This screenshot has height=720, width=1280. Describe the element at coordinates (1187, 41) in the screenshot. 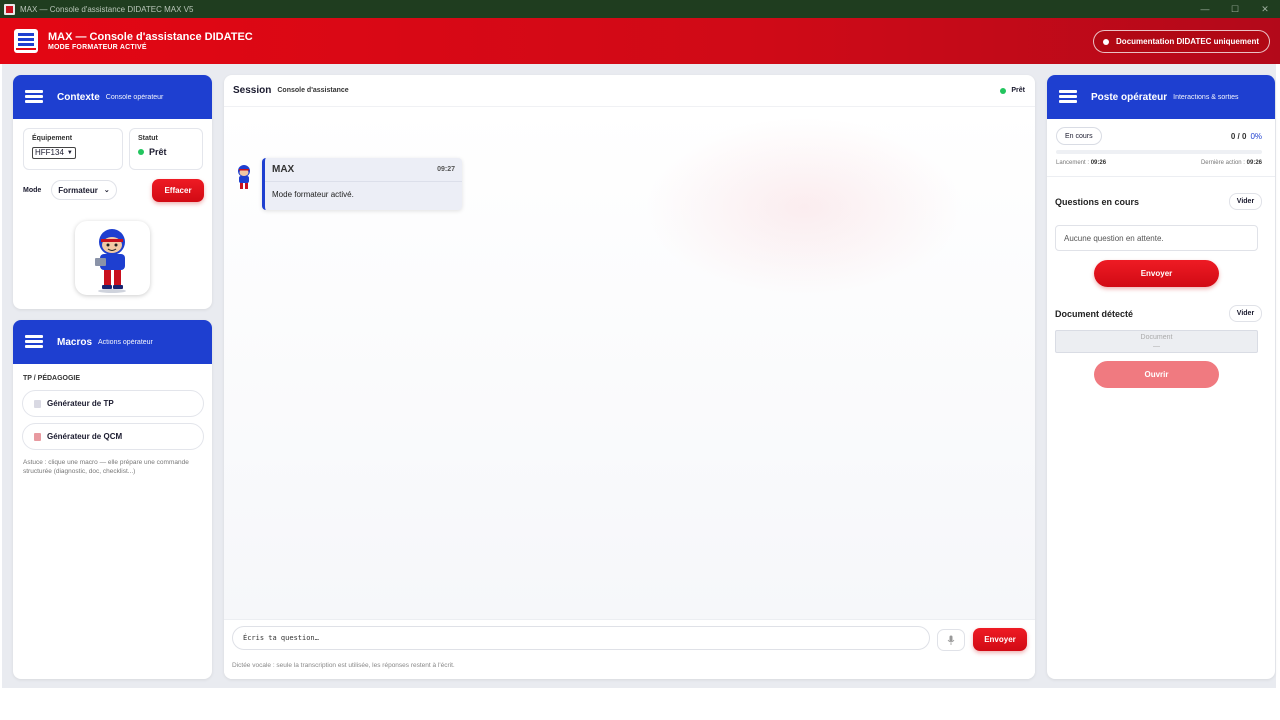

I see `documentation-toggle-label: Documentation DIDATEC uniquement` at that location.